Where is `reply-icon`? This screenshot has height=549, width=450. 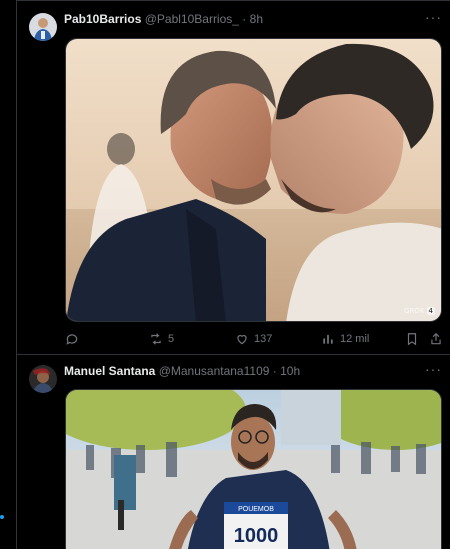 reply-icon is located at coordinates (72, 339).